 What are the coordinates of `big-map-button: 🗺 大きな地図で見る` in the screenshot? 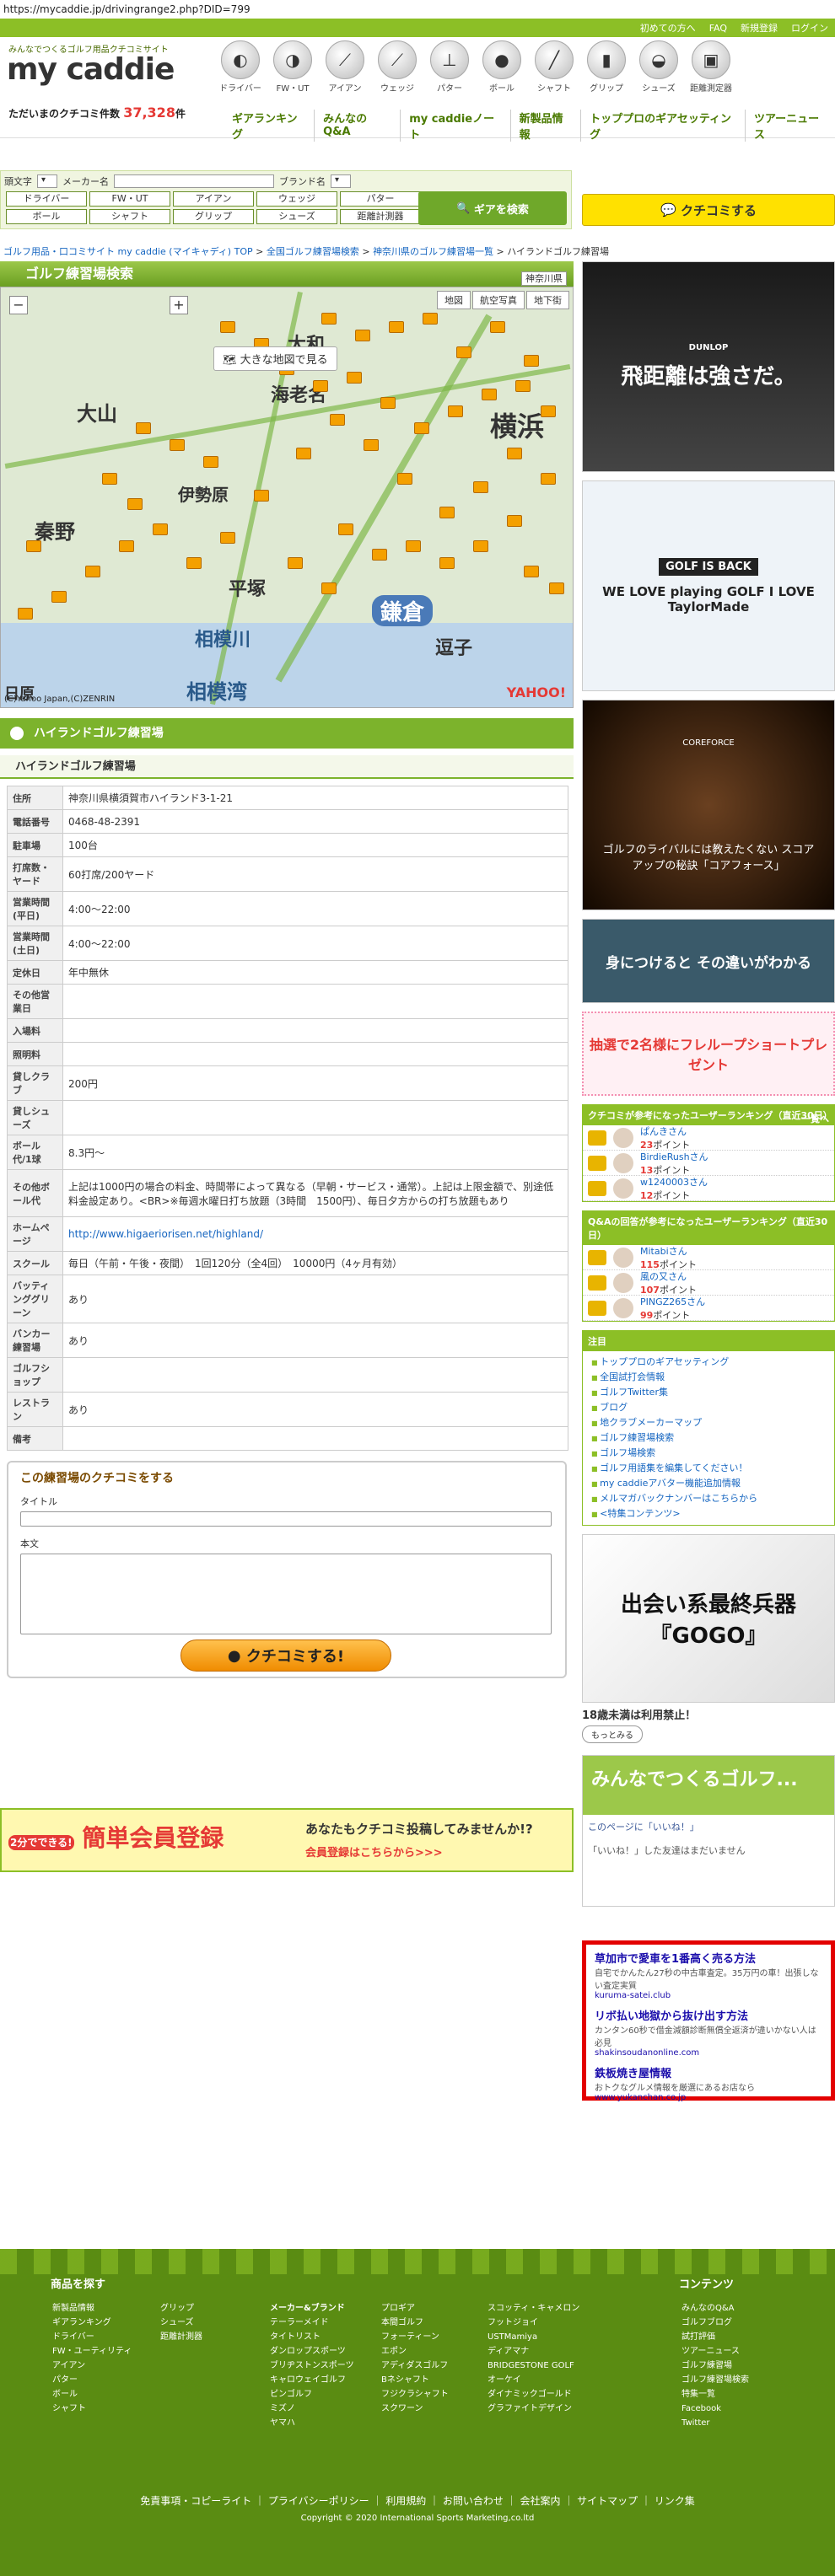 It's located at (275, 358).